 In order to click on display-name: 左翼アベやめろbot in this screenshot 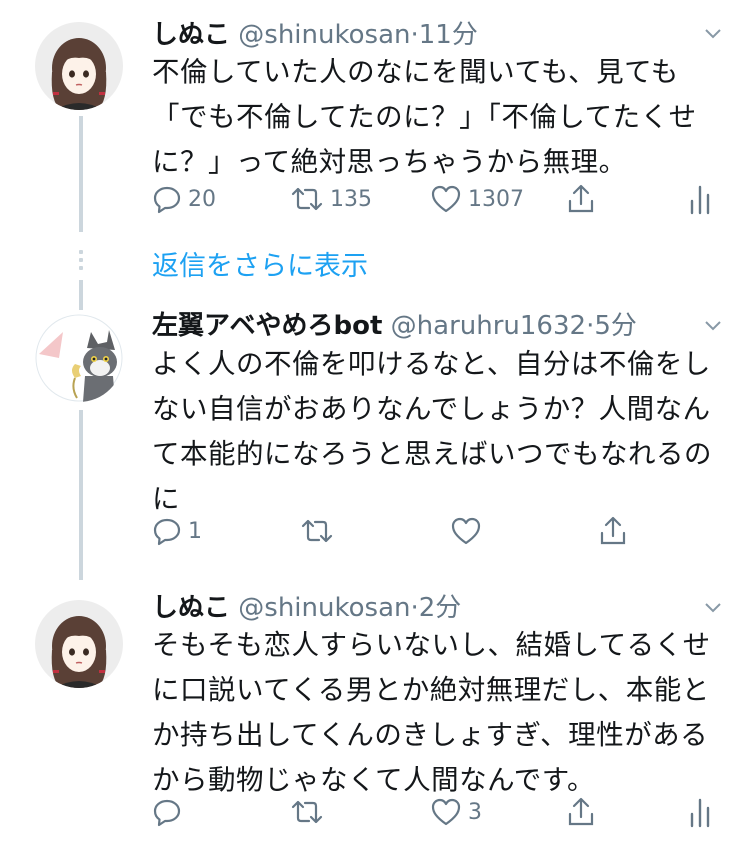, I will do `click(267, 326)`.